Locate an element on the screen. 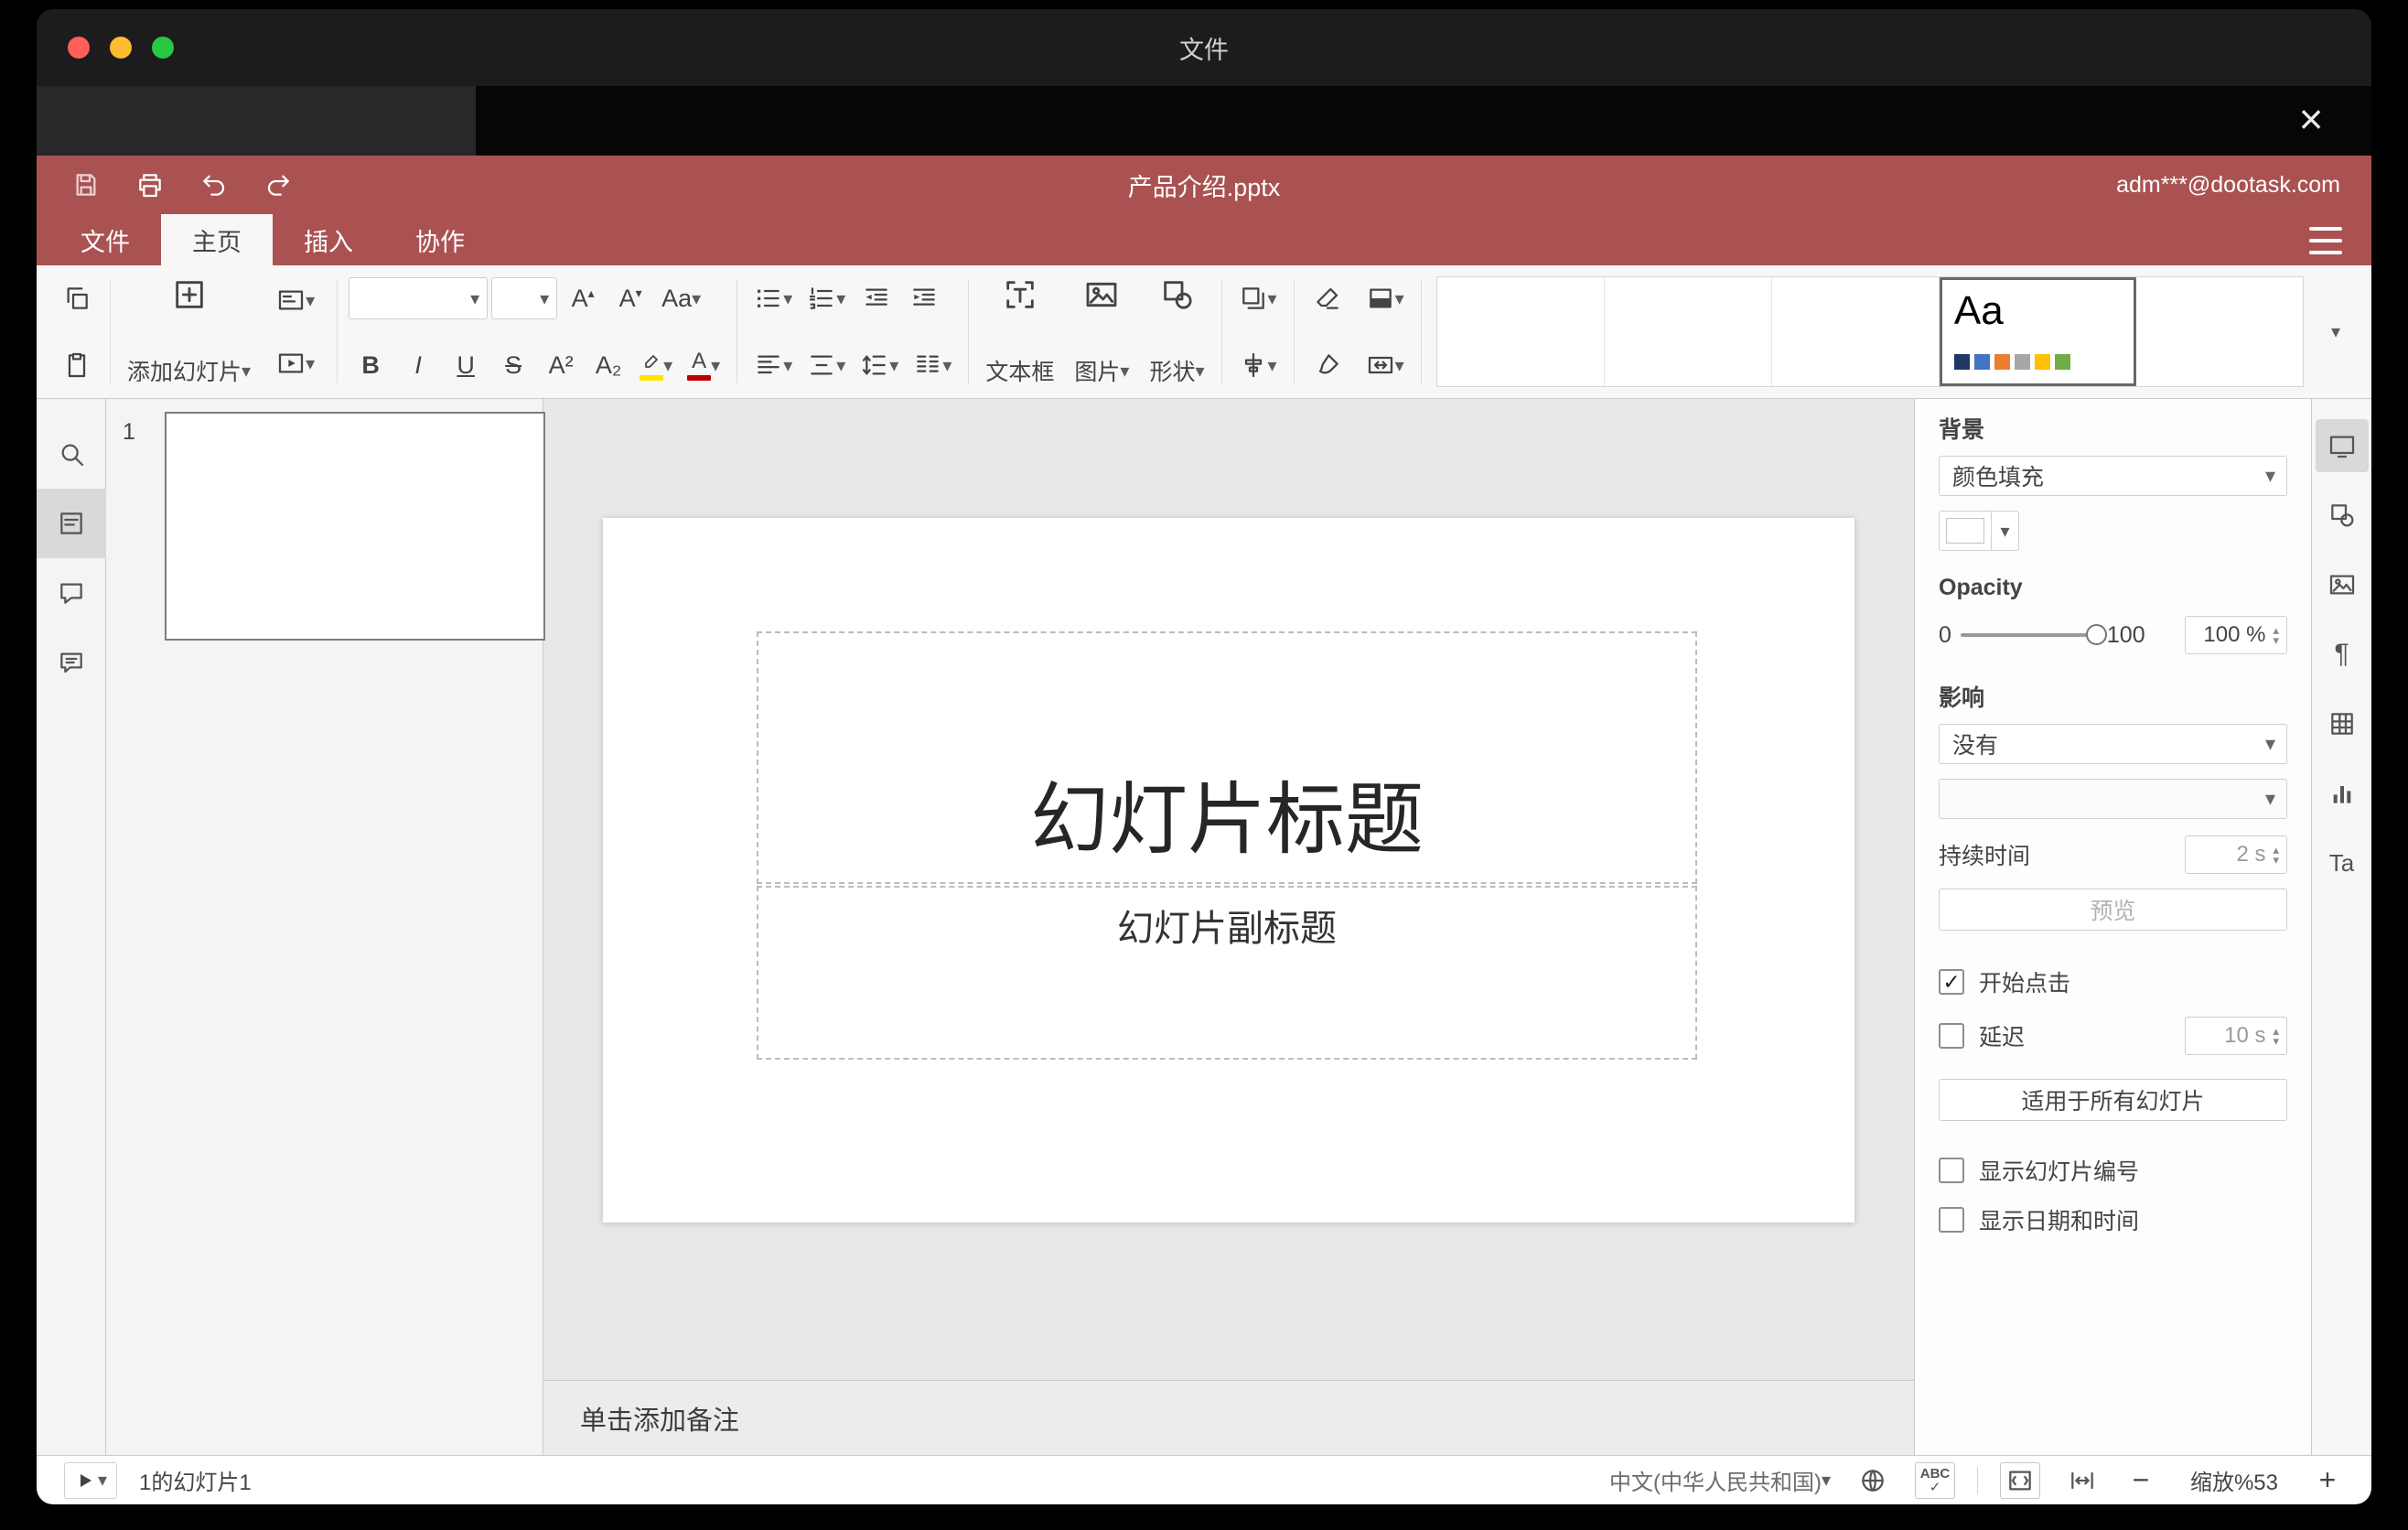 Image resolution: width=2408 pixels, height=1530 pixels. bold-button: B is located at coordinates (370, 365).